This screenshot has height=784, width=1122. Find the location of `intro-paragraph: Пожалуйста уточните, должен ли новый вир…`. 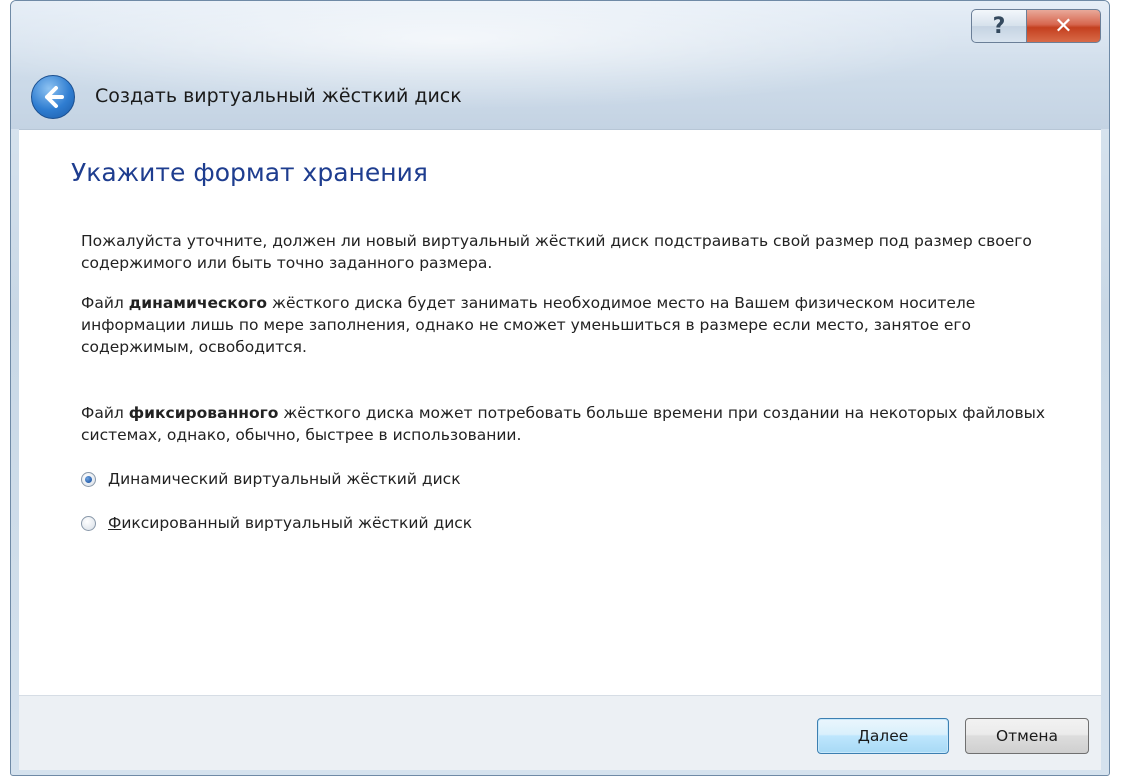

intro-paragraph: Пожалуйста уточните, должен ли новый вир… is located at coordinates (556, 252).